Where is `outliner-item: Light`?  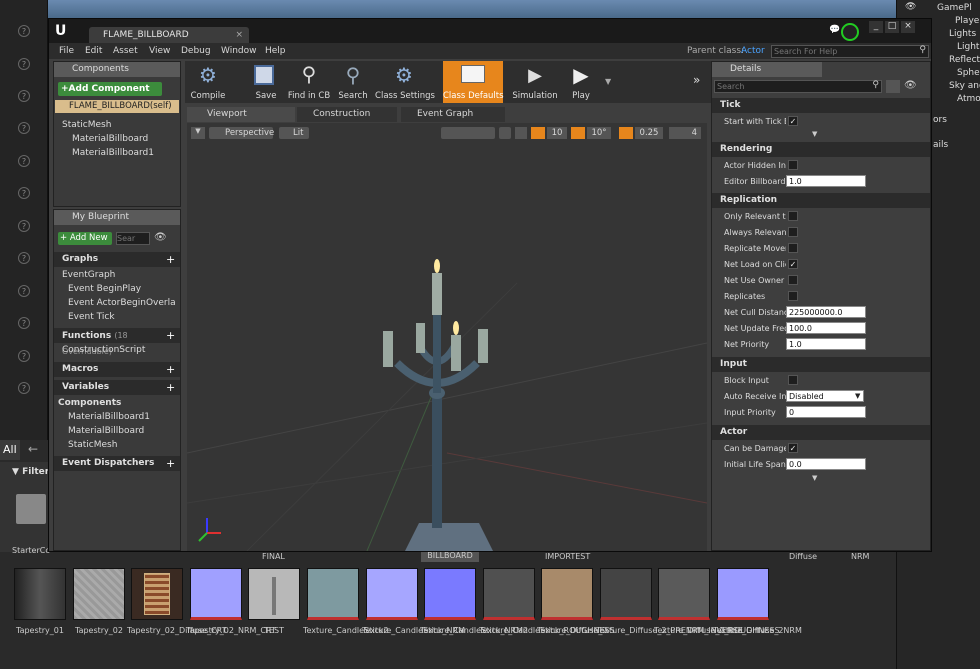
outliner-item: Light is located at coordinates (968, 47).